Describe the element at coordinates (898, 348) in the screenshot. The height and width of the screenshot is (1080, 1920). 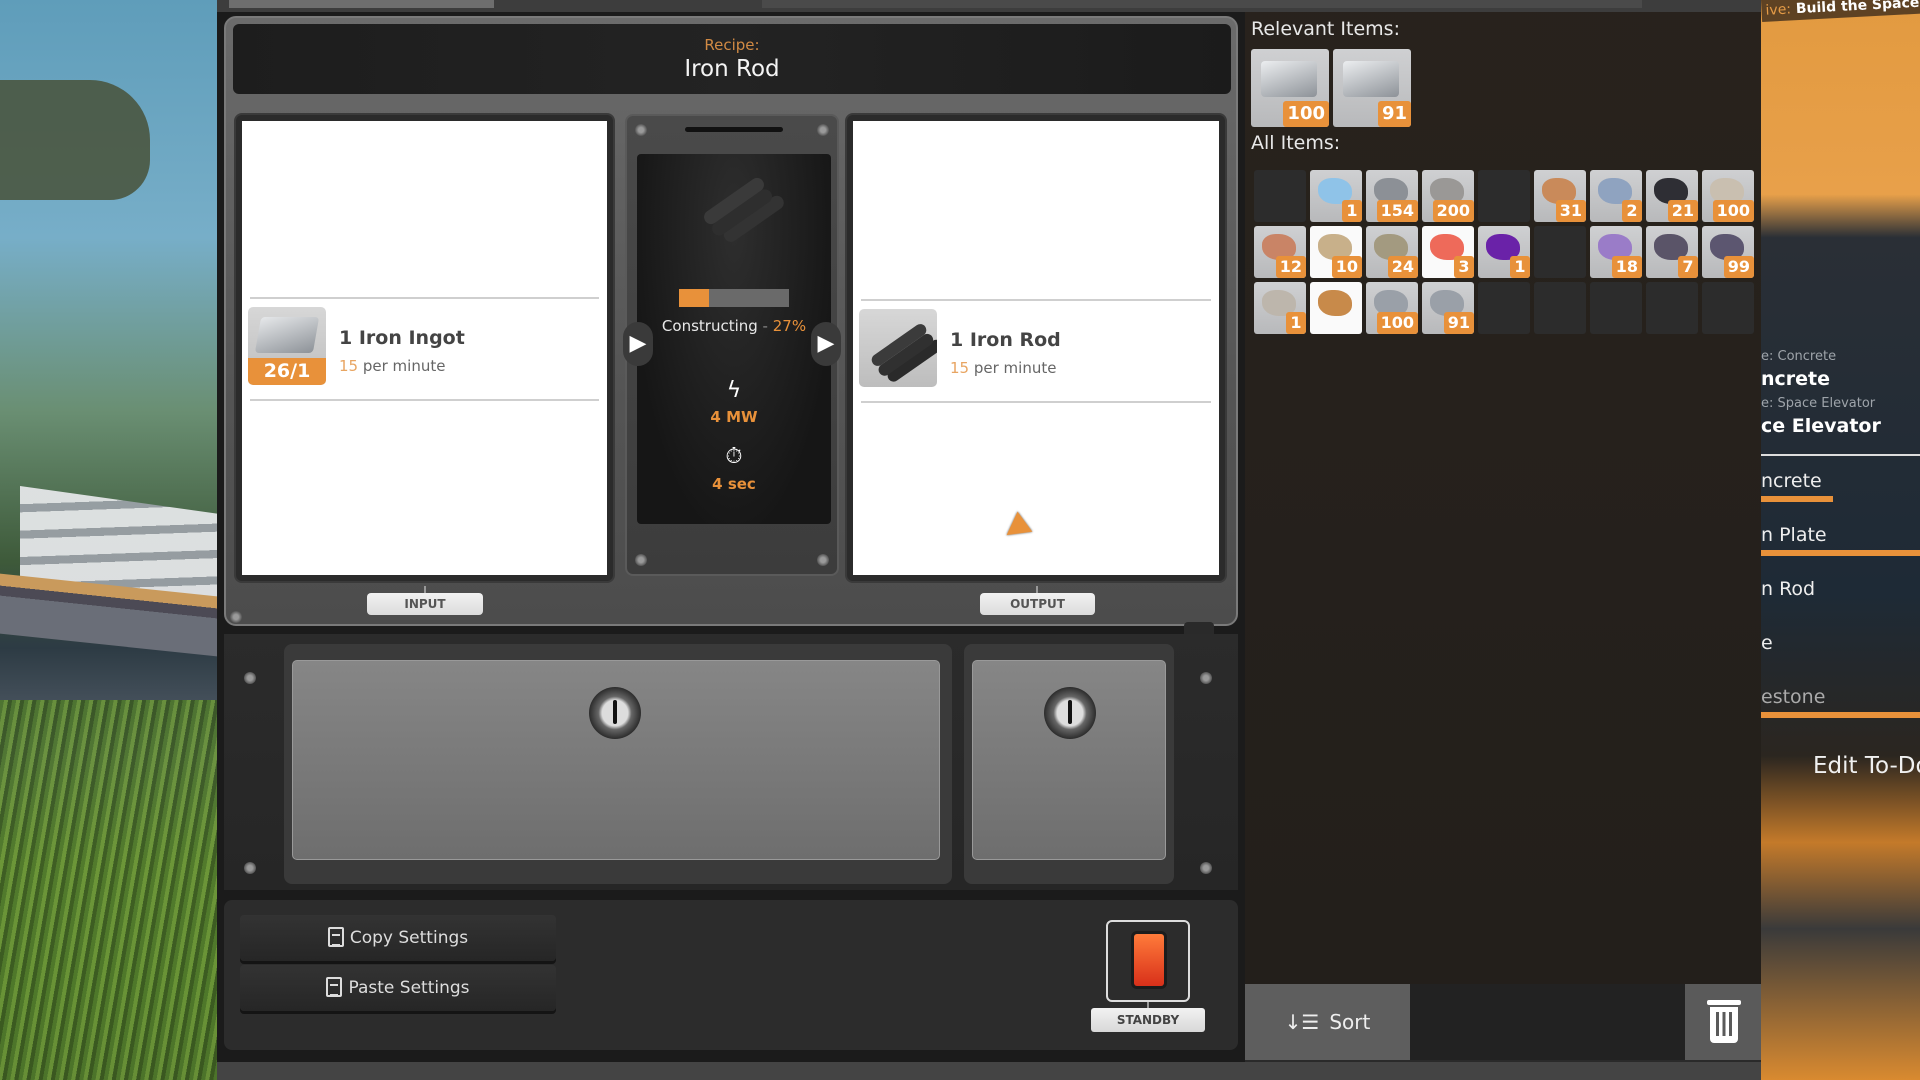
I see `output-slot` at that location.